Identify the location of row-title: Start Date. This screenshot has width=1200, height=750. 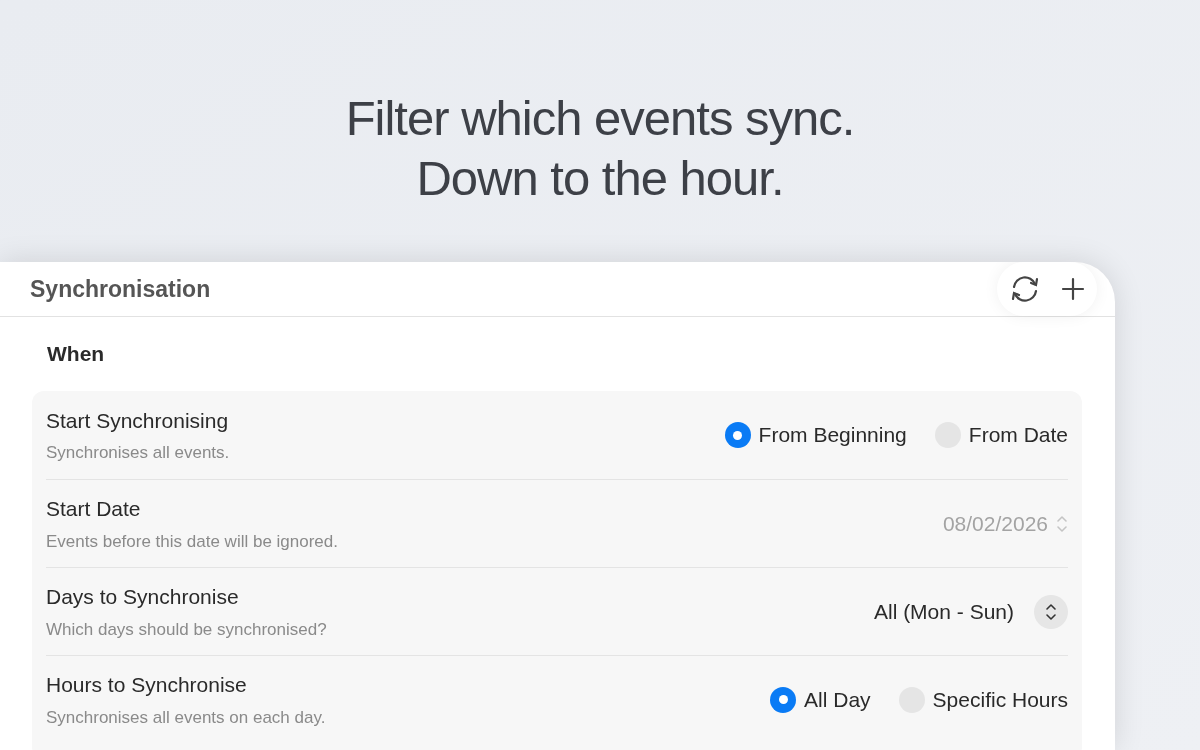
(94, 509).